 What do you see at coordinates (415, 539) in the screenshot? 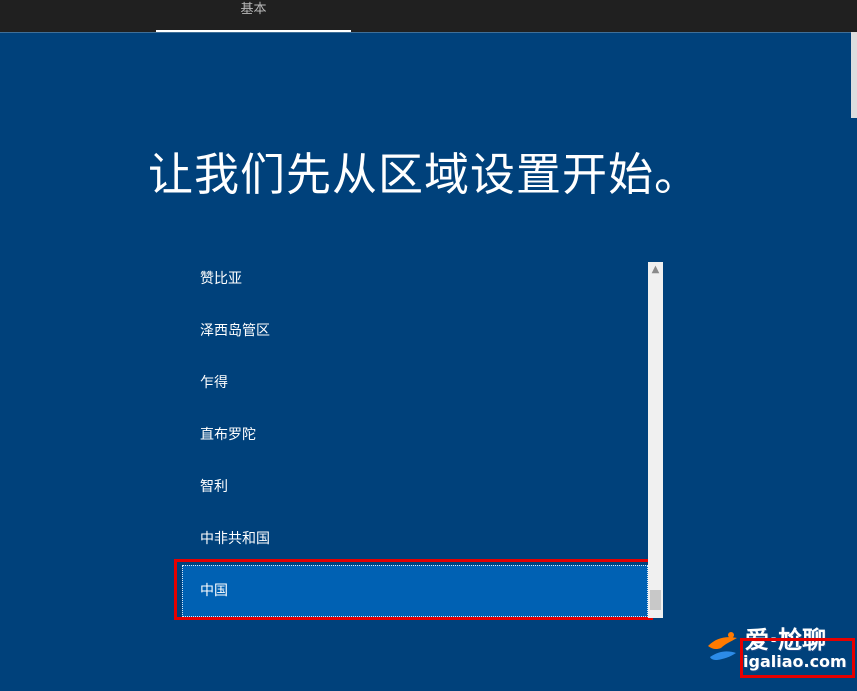
I see `region-item-central-african-republic: 中非共和国` at bounding box center [415, 539].